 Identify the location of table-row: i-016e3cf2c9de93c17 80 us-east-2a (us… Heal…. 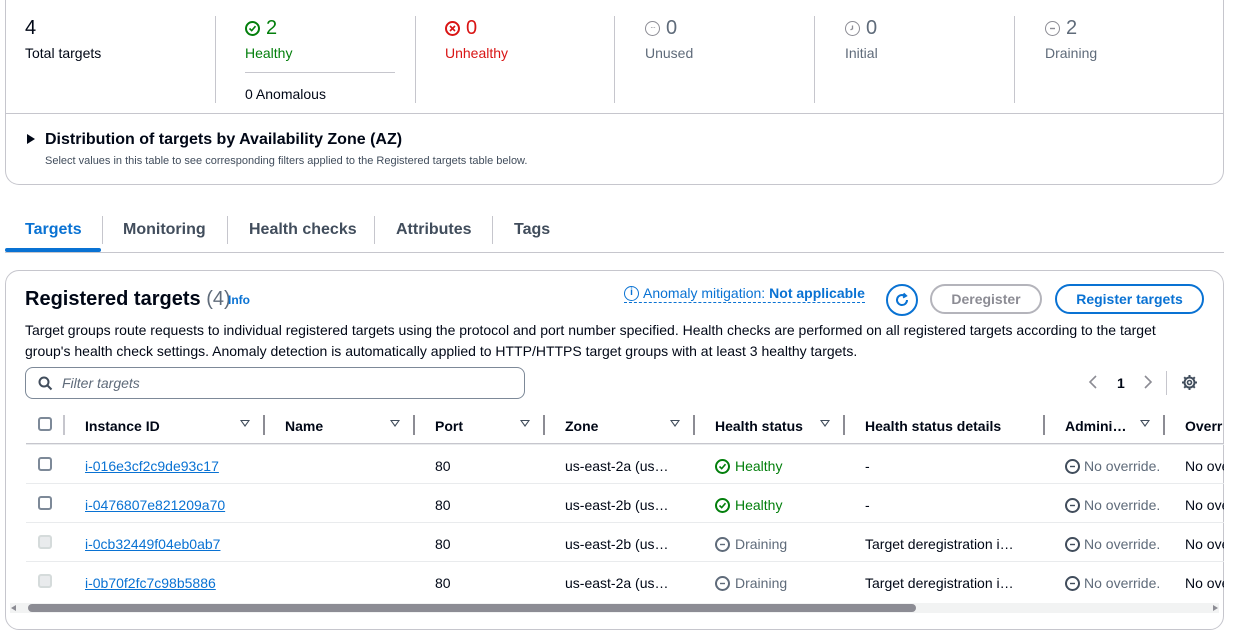
(625, 464).